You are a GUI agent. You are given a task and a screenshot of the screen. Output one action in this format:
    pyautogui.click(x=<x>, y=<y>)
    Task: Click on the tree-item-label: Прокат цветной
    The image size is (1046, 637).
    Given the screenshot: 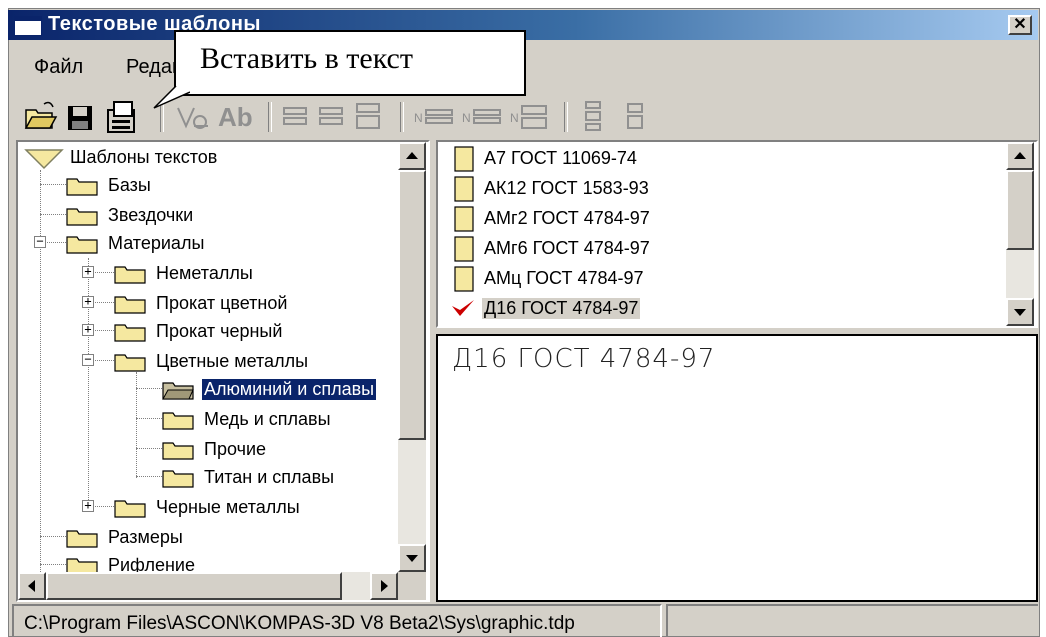 What is the action you would take?
    pyautogui.click(x=222, y=303)
    